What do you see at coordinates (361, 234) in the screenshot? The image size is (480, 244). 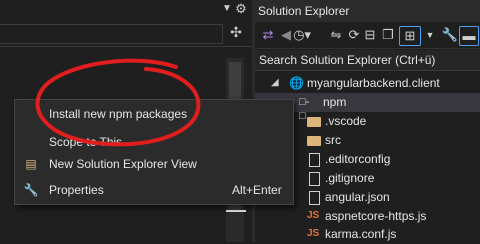 I see `tree-item-label: karma.conf.js` at bounding box center [361, 234].